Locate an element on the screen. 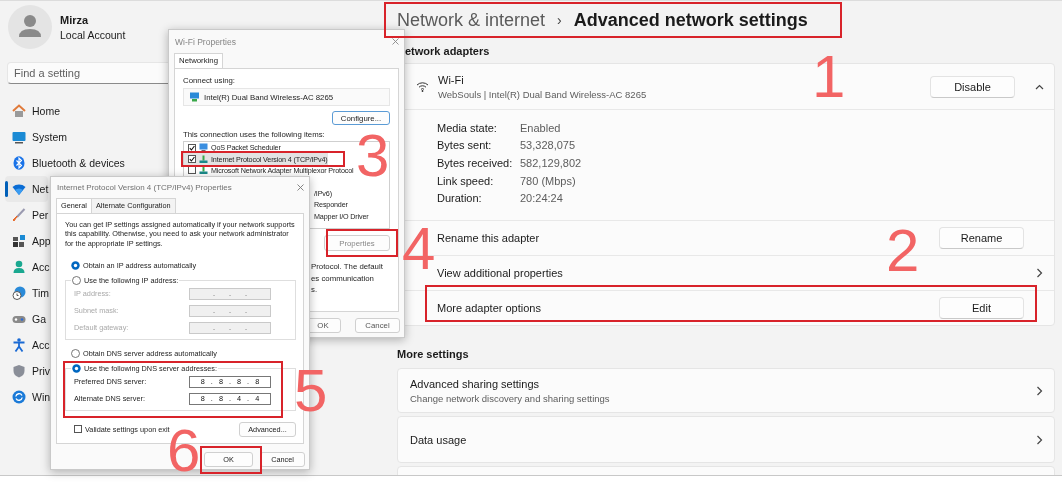 Image resolution: width=1062 pixels, height=486 pixels. setting-card: Data usage is located at coordinates (726, 439).